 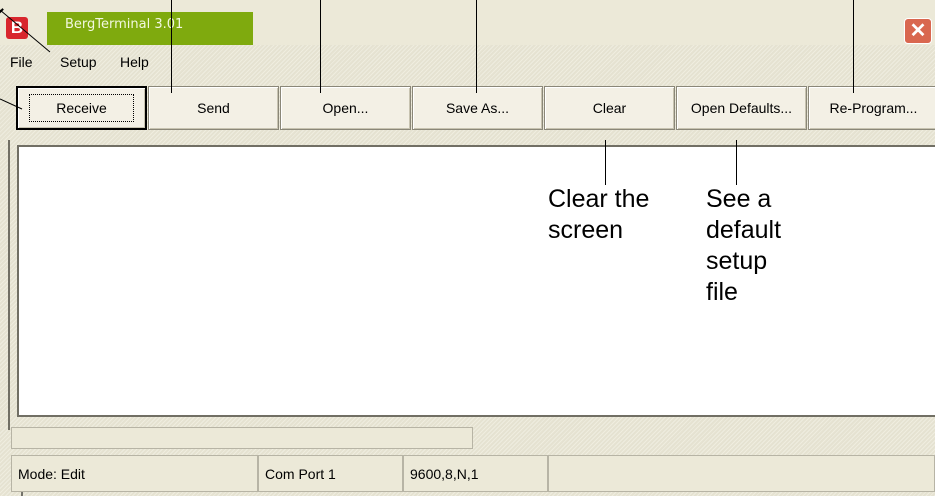 What do you see at coordinates (25, 252) in the screenshot?
I see `callout-diagonals` at bounding box center [25, 252].